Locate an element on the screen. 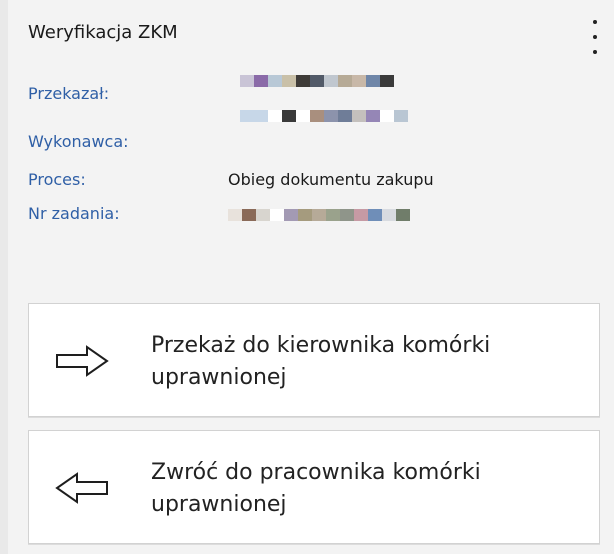 Image resolution: width=614 pixels, height=554 pixels. left-border is located at coordinates (4, 277).